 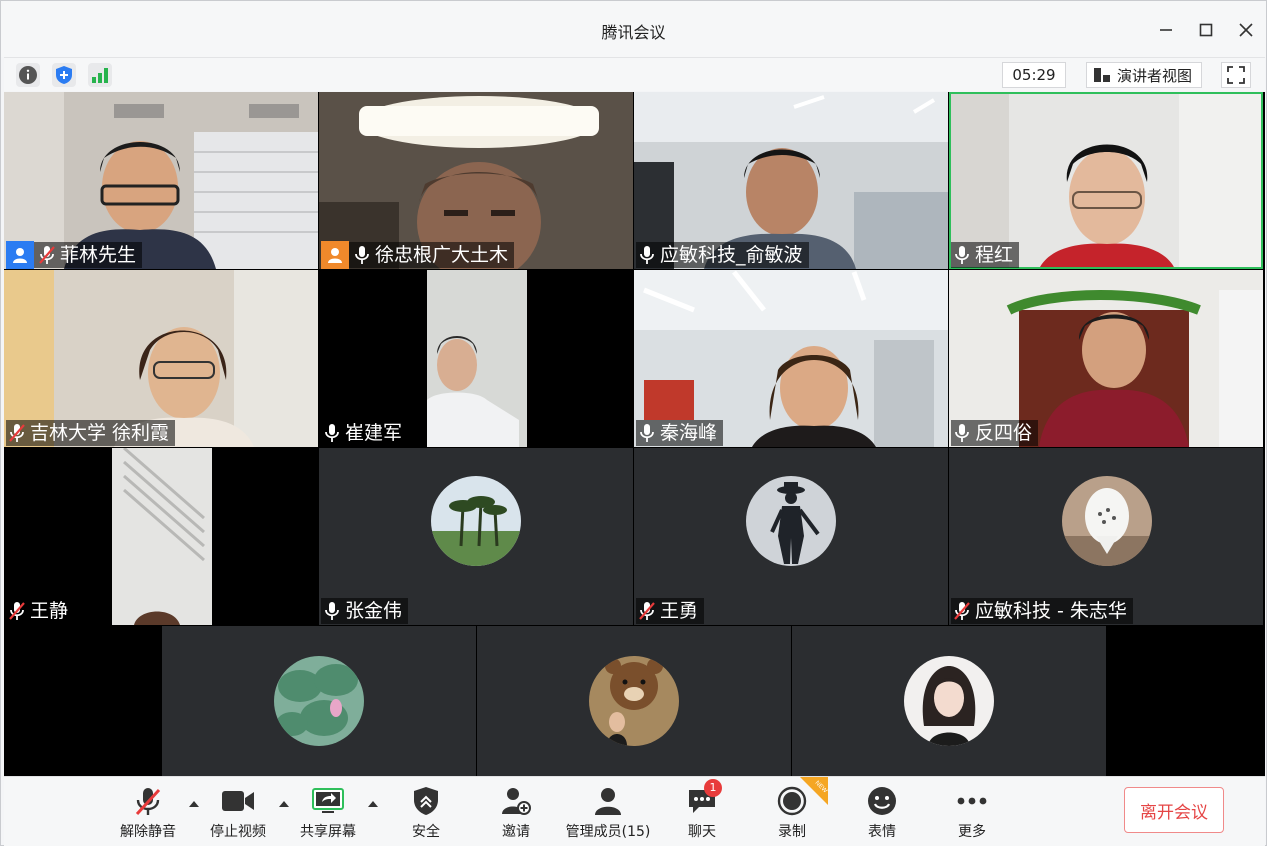 What do you see at coordinates (328, 801) in the screenshot?
I see `share-screen-icon` at bounding box center [328, 801].